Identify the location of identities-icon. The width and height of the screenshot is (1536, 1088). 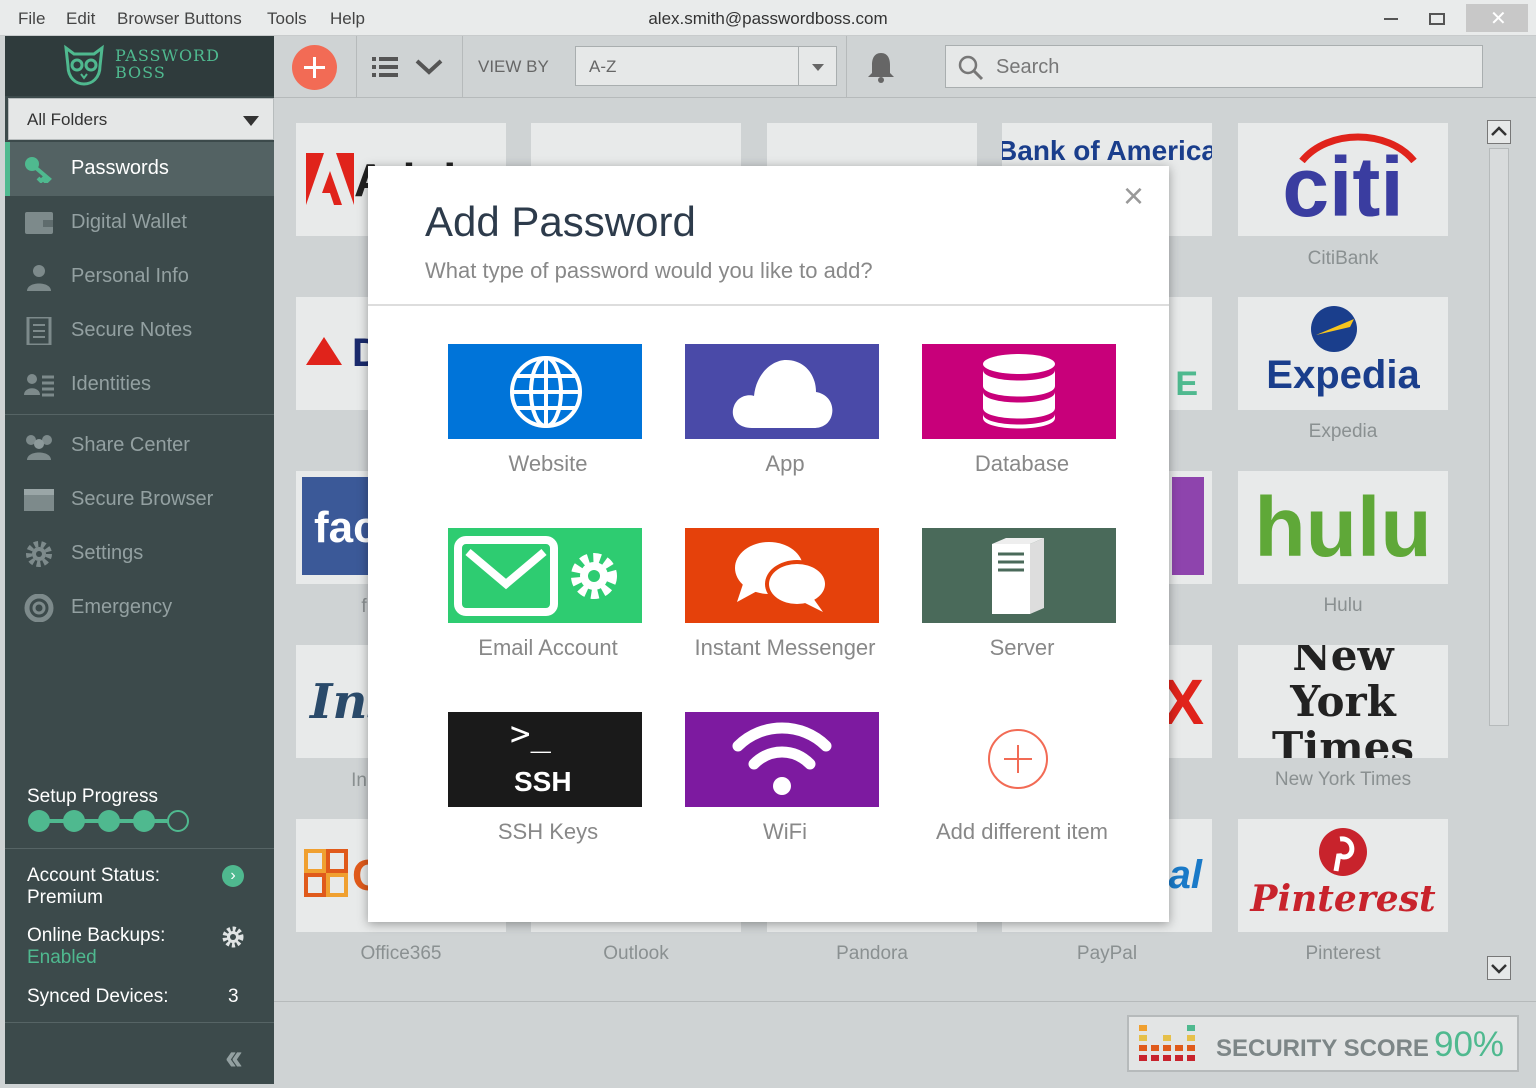
(39, 385).